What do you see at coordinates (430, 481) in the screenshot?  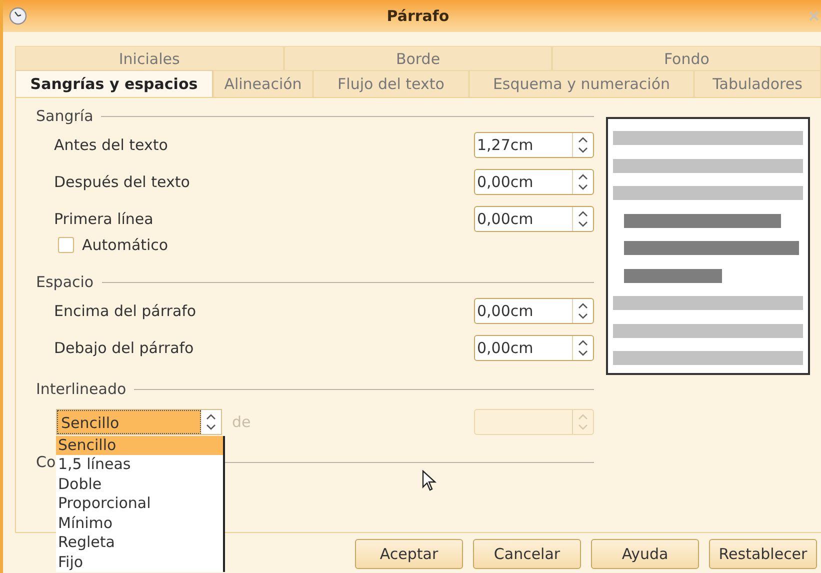 I see `mouse-pointer-icon` at bounding box center [430, 481].